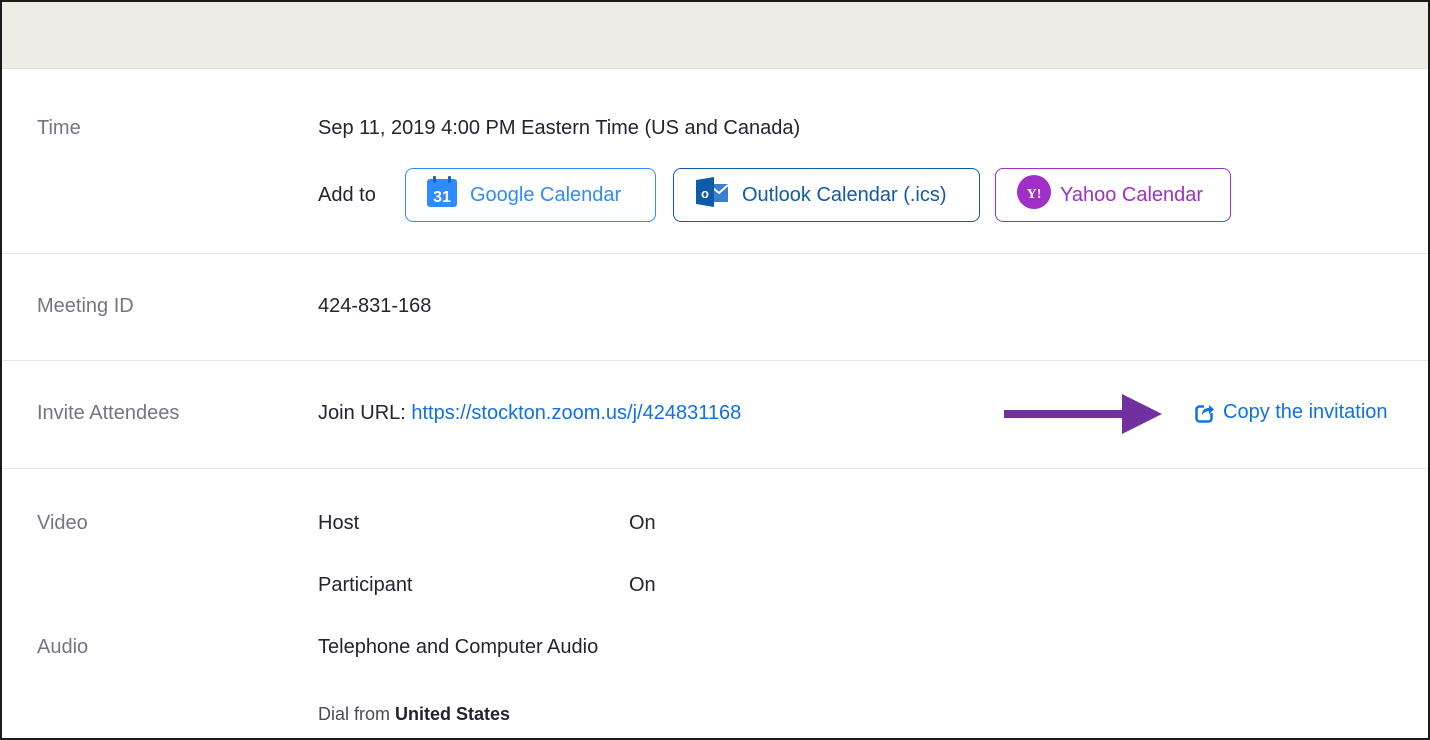  Describe the element at coordinates (576, 413) in the screenshot. I see `join-url-link: https://stockton.zoom.us/j/424831168` at that location.